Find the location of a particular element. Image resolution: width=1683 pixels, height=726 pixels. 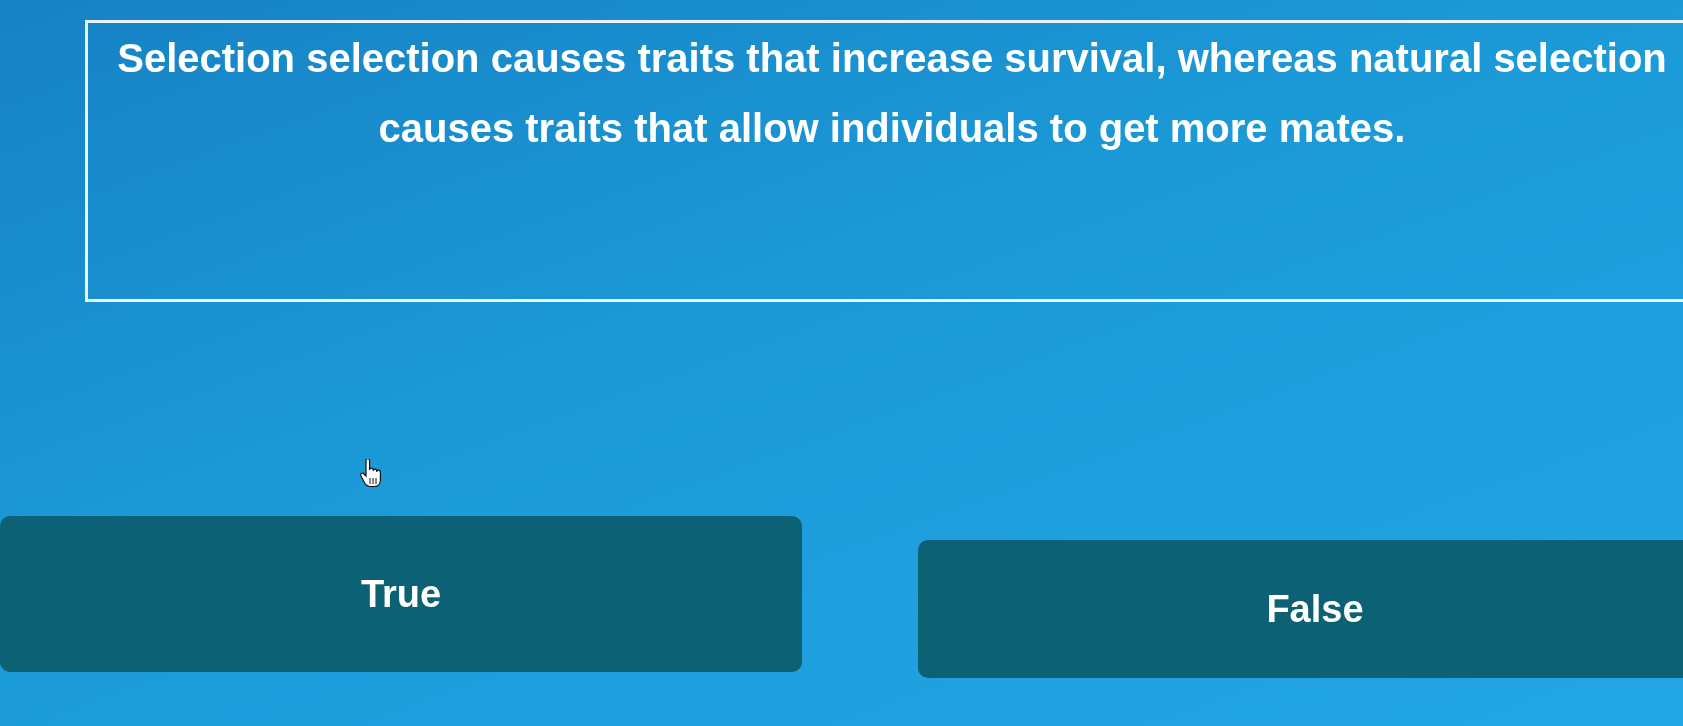

answer-button: True is located at coordinates (401, 594).